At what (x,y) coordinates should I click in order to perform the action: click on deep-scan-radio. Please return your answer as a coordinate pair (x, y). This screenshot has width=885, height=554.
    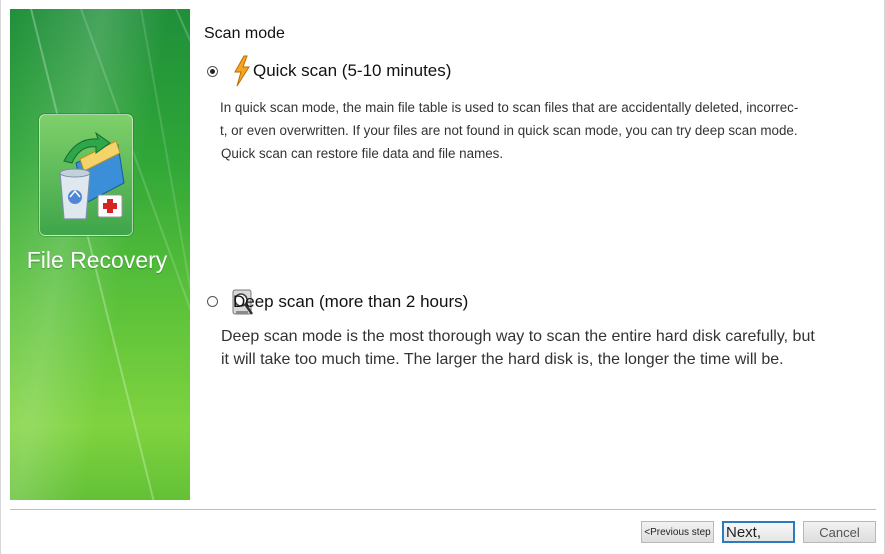
    Looking at the image, I should click on (212, 301).